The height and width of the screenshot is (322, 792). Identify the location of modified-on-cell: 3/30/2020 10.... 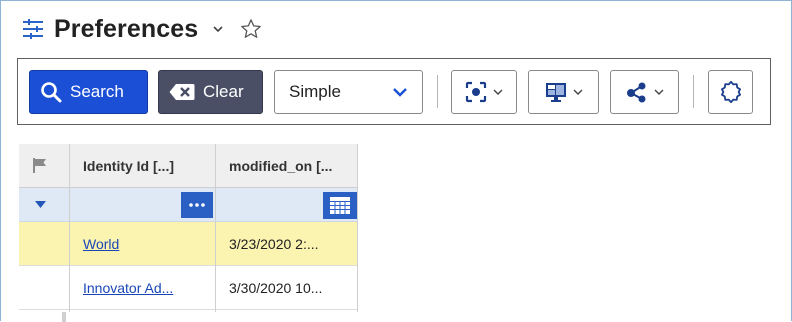
(276, 287).